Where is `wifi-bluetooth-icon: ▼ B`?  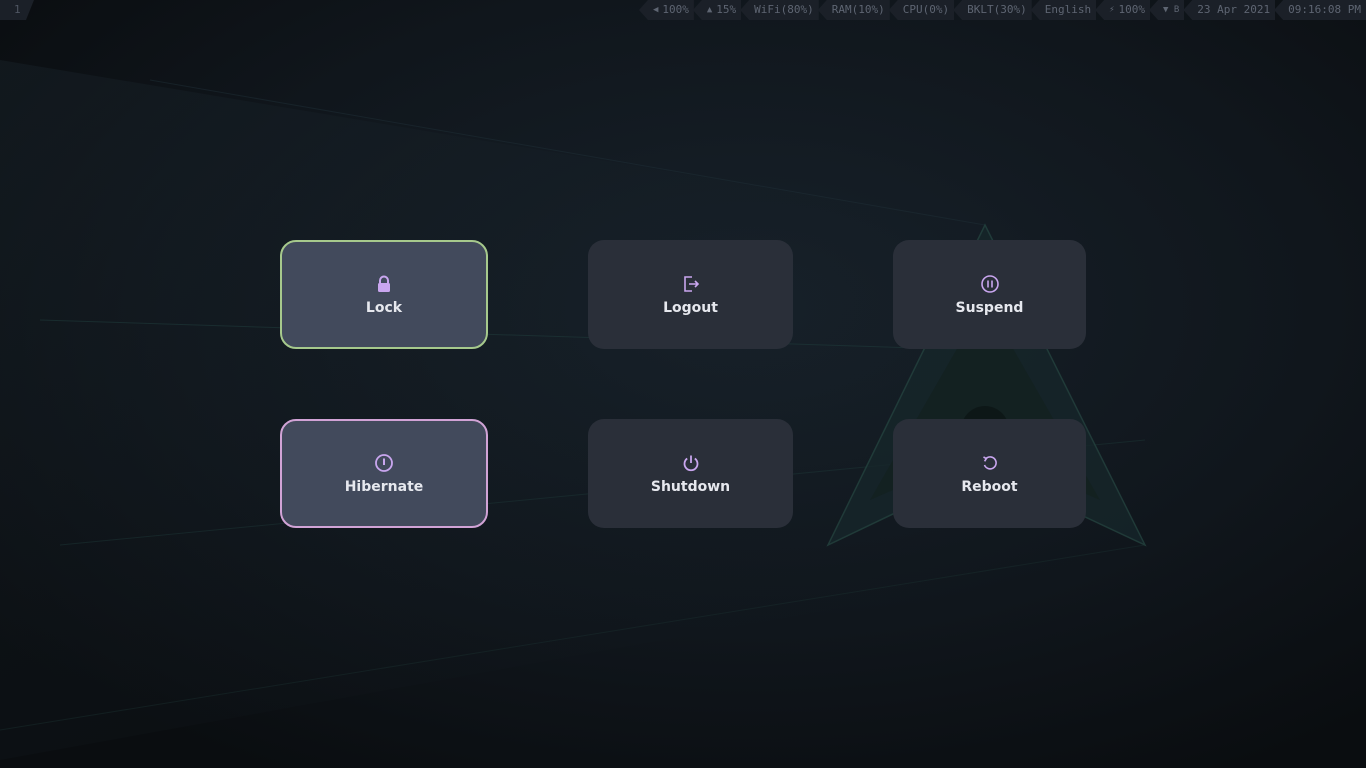
wifi-bluetooth-icon: ▼ B is located at coordinates (1171, 10).